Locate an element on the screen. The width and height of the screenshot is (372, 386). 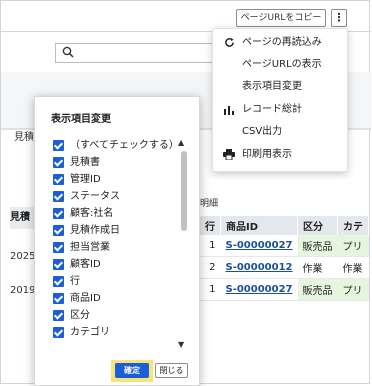
scroll-up-arrow-icon: ▲ is located at coordinates (181, 142).